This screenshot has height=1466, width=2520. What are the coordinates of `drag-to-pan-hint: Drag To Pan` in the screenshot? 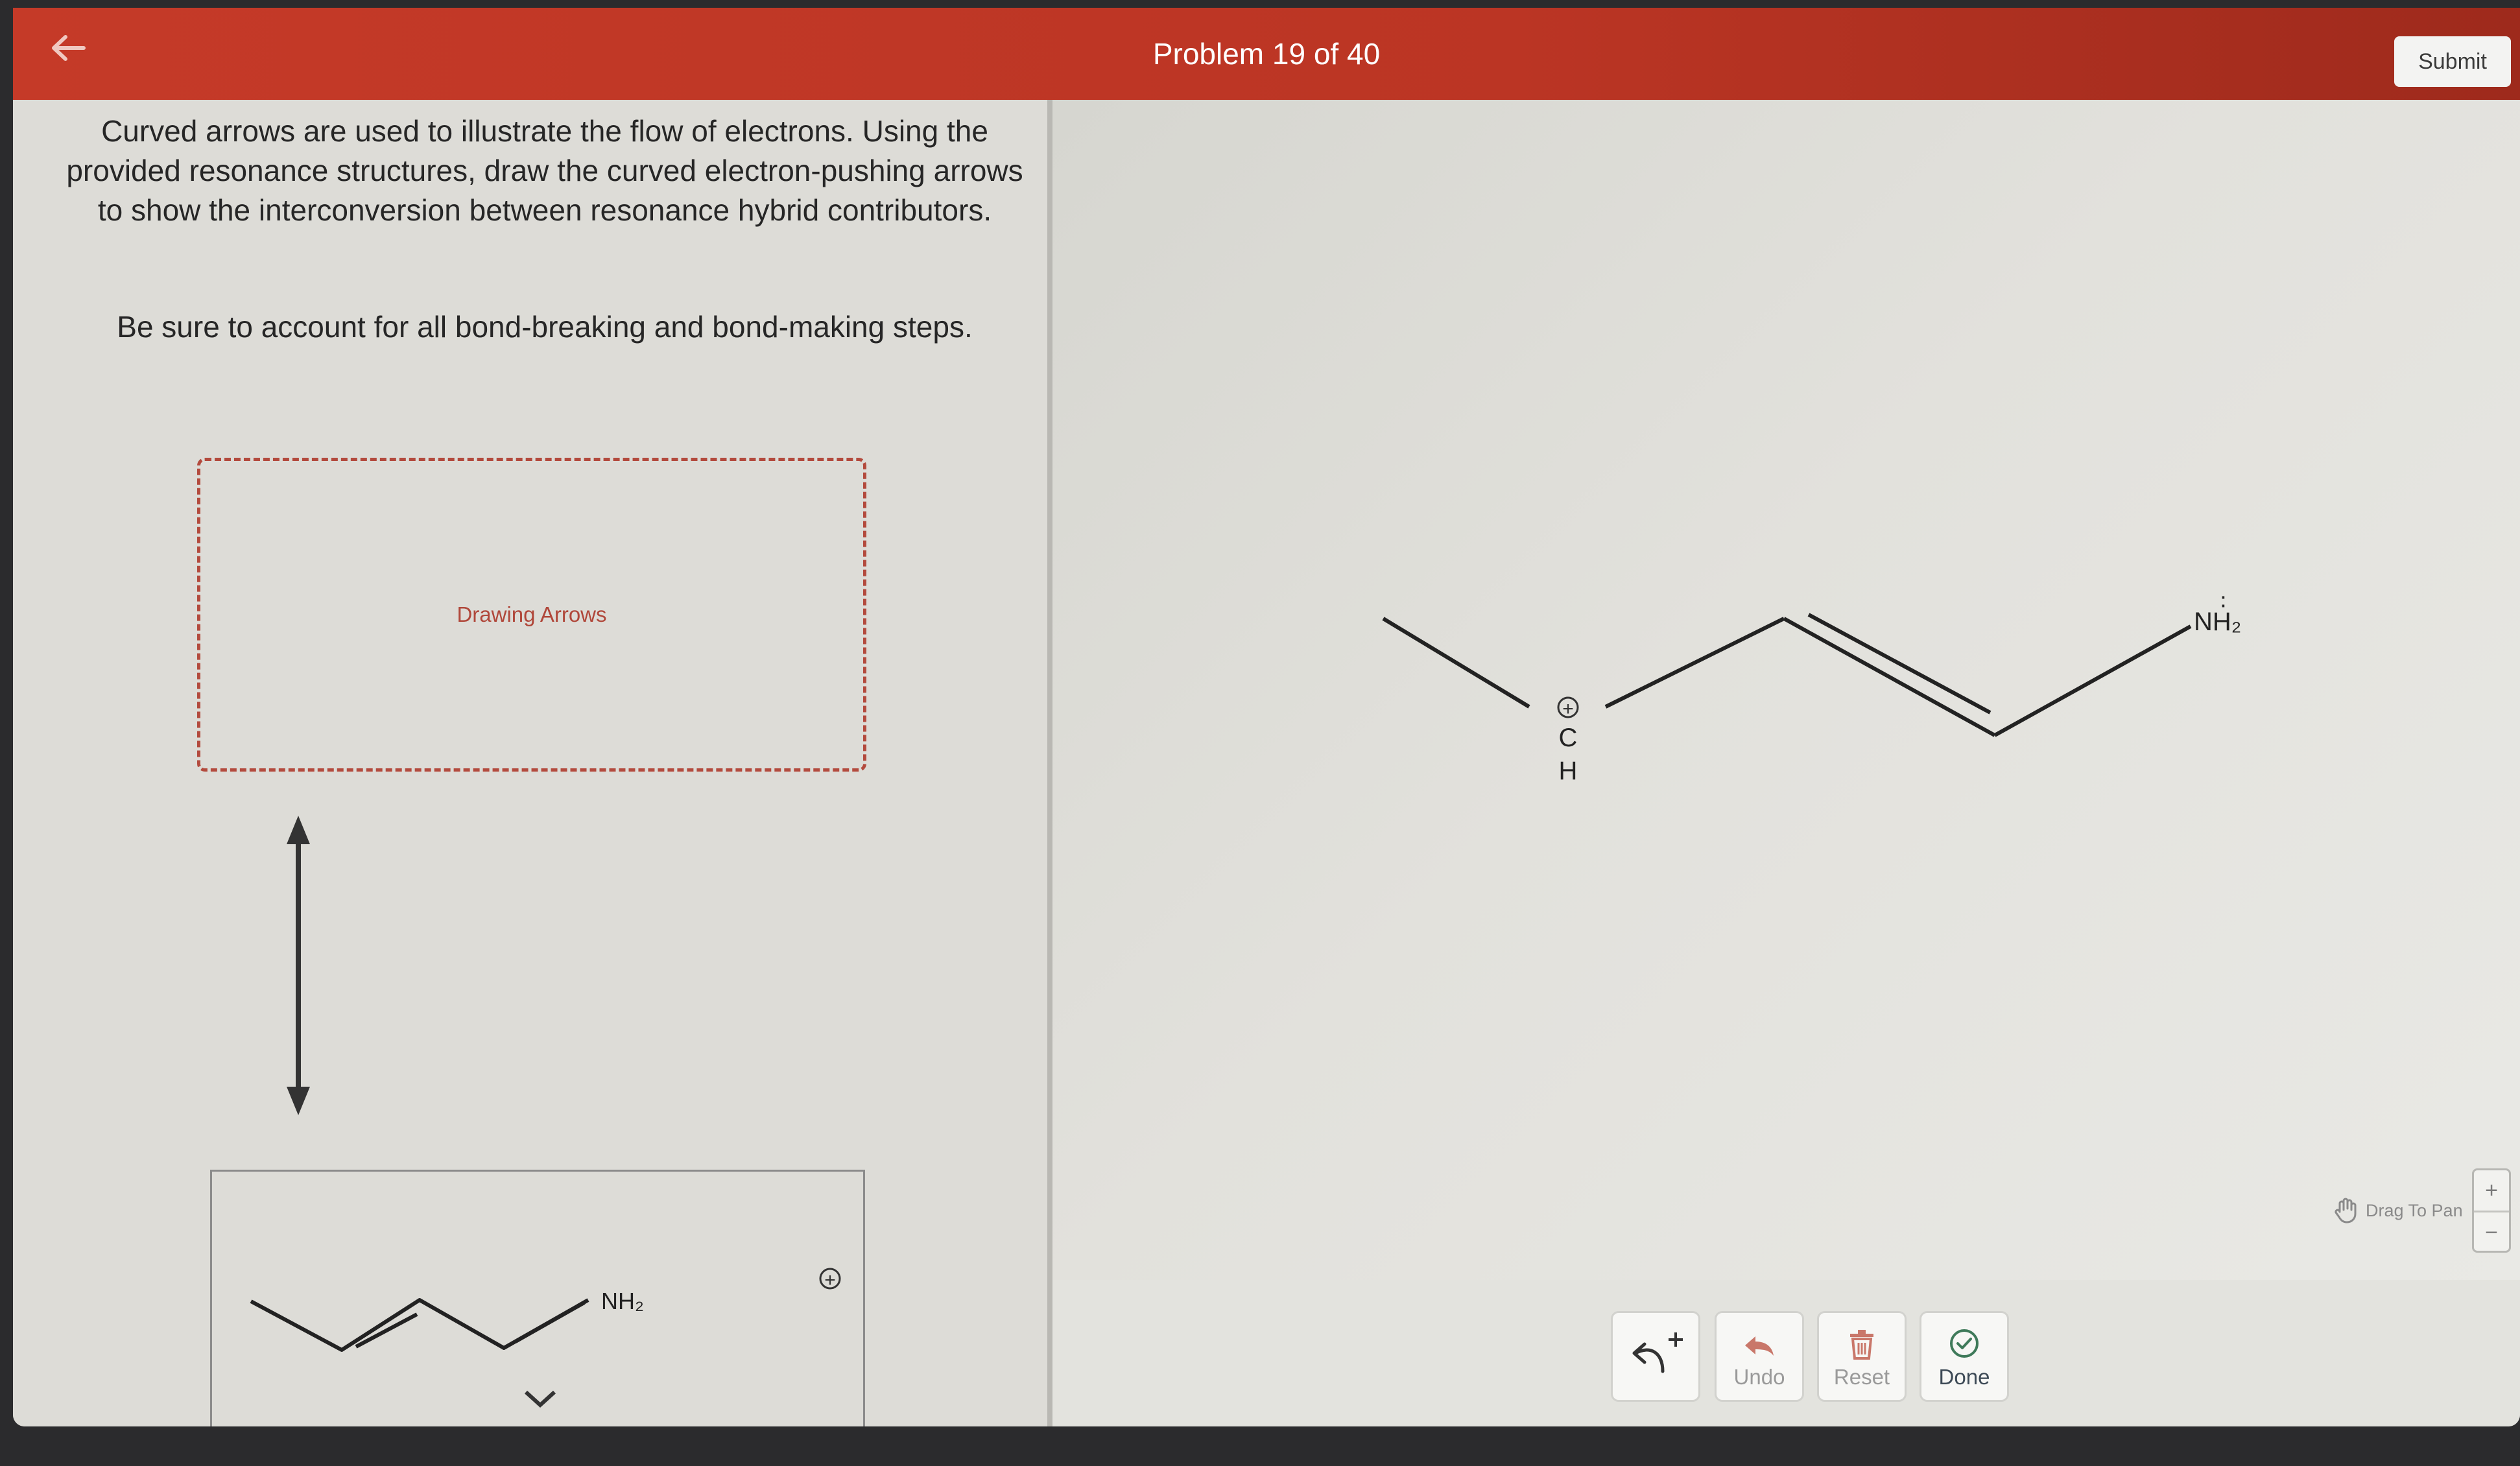 It's located at (2398, 1210).